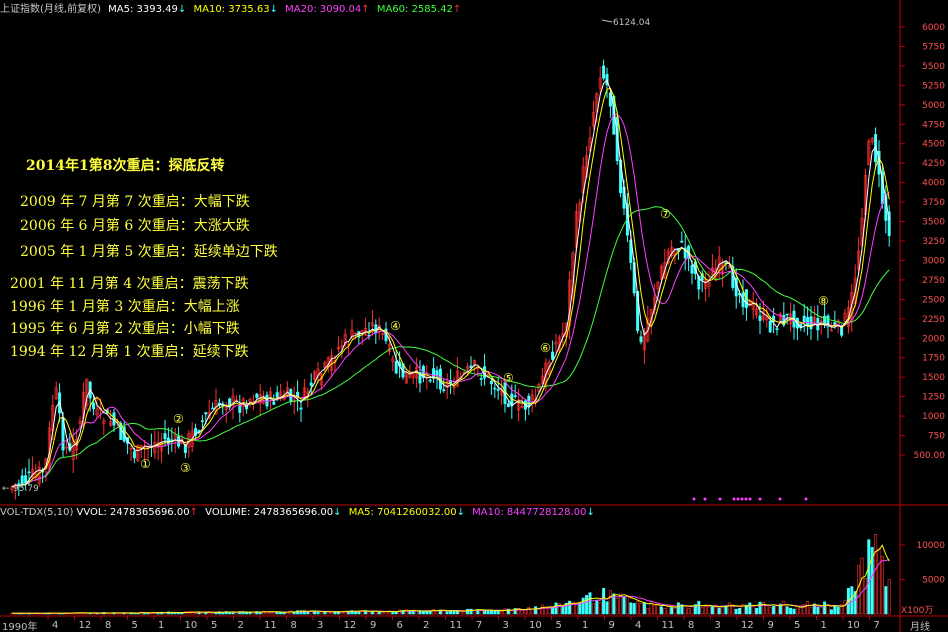 The height and width of the screenshot is (632, 948). What do you see at coordinates (933, 28) in the screenshot?
I see `price-tick-label: 6000` at bounding box center [933, 28].